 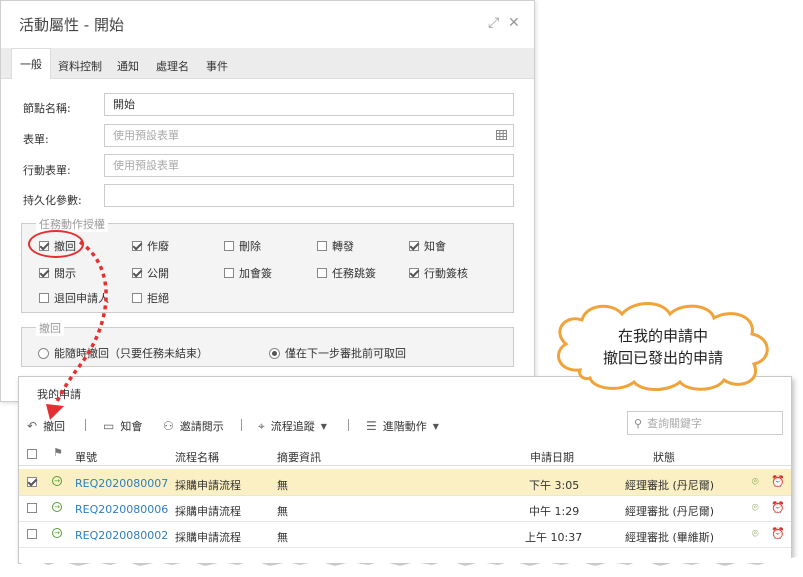 What do you see at coordinates (77, 330) in the screenshot?
I see `annotation-arrow` at bounding box center [77, 330].